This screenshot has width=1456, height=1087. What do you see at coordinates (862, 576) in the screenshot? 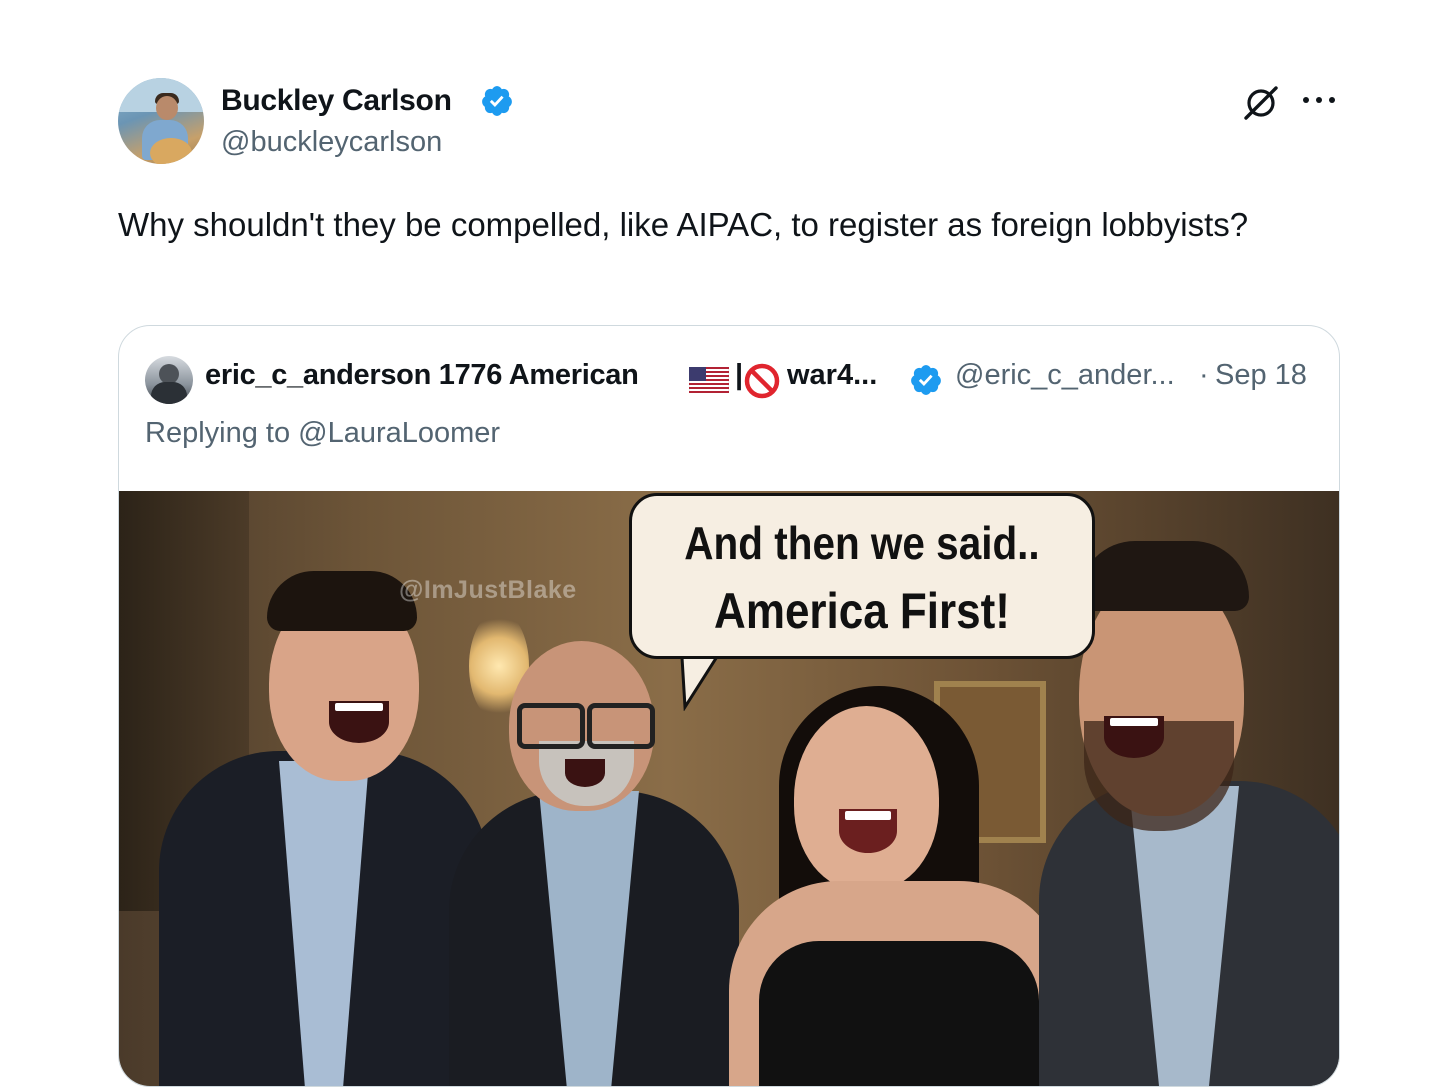
I see `speech-bubble: And then we said.. America First!` at bounding box center [862, 576].